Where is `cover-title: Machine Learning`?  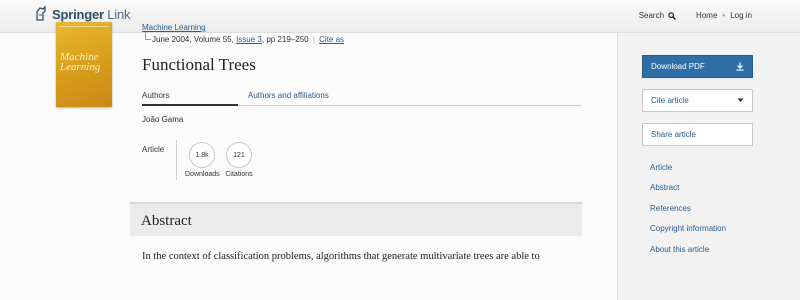 cover-title: Machine Learning is located at coordinates (80, 62).